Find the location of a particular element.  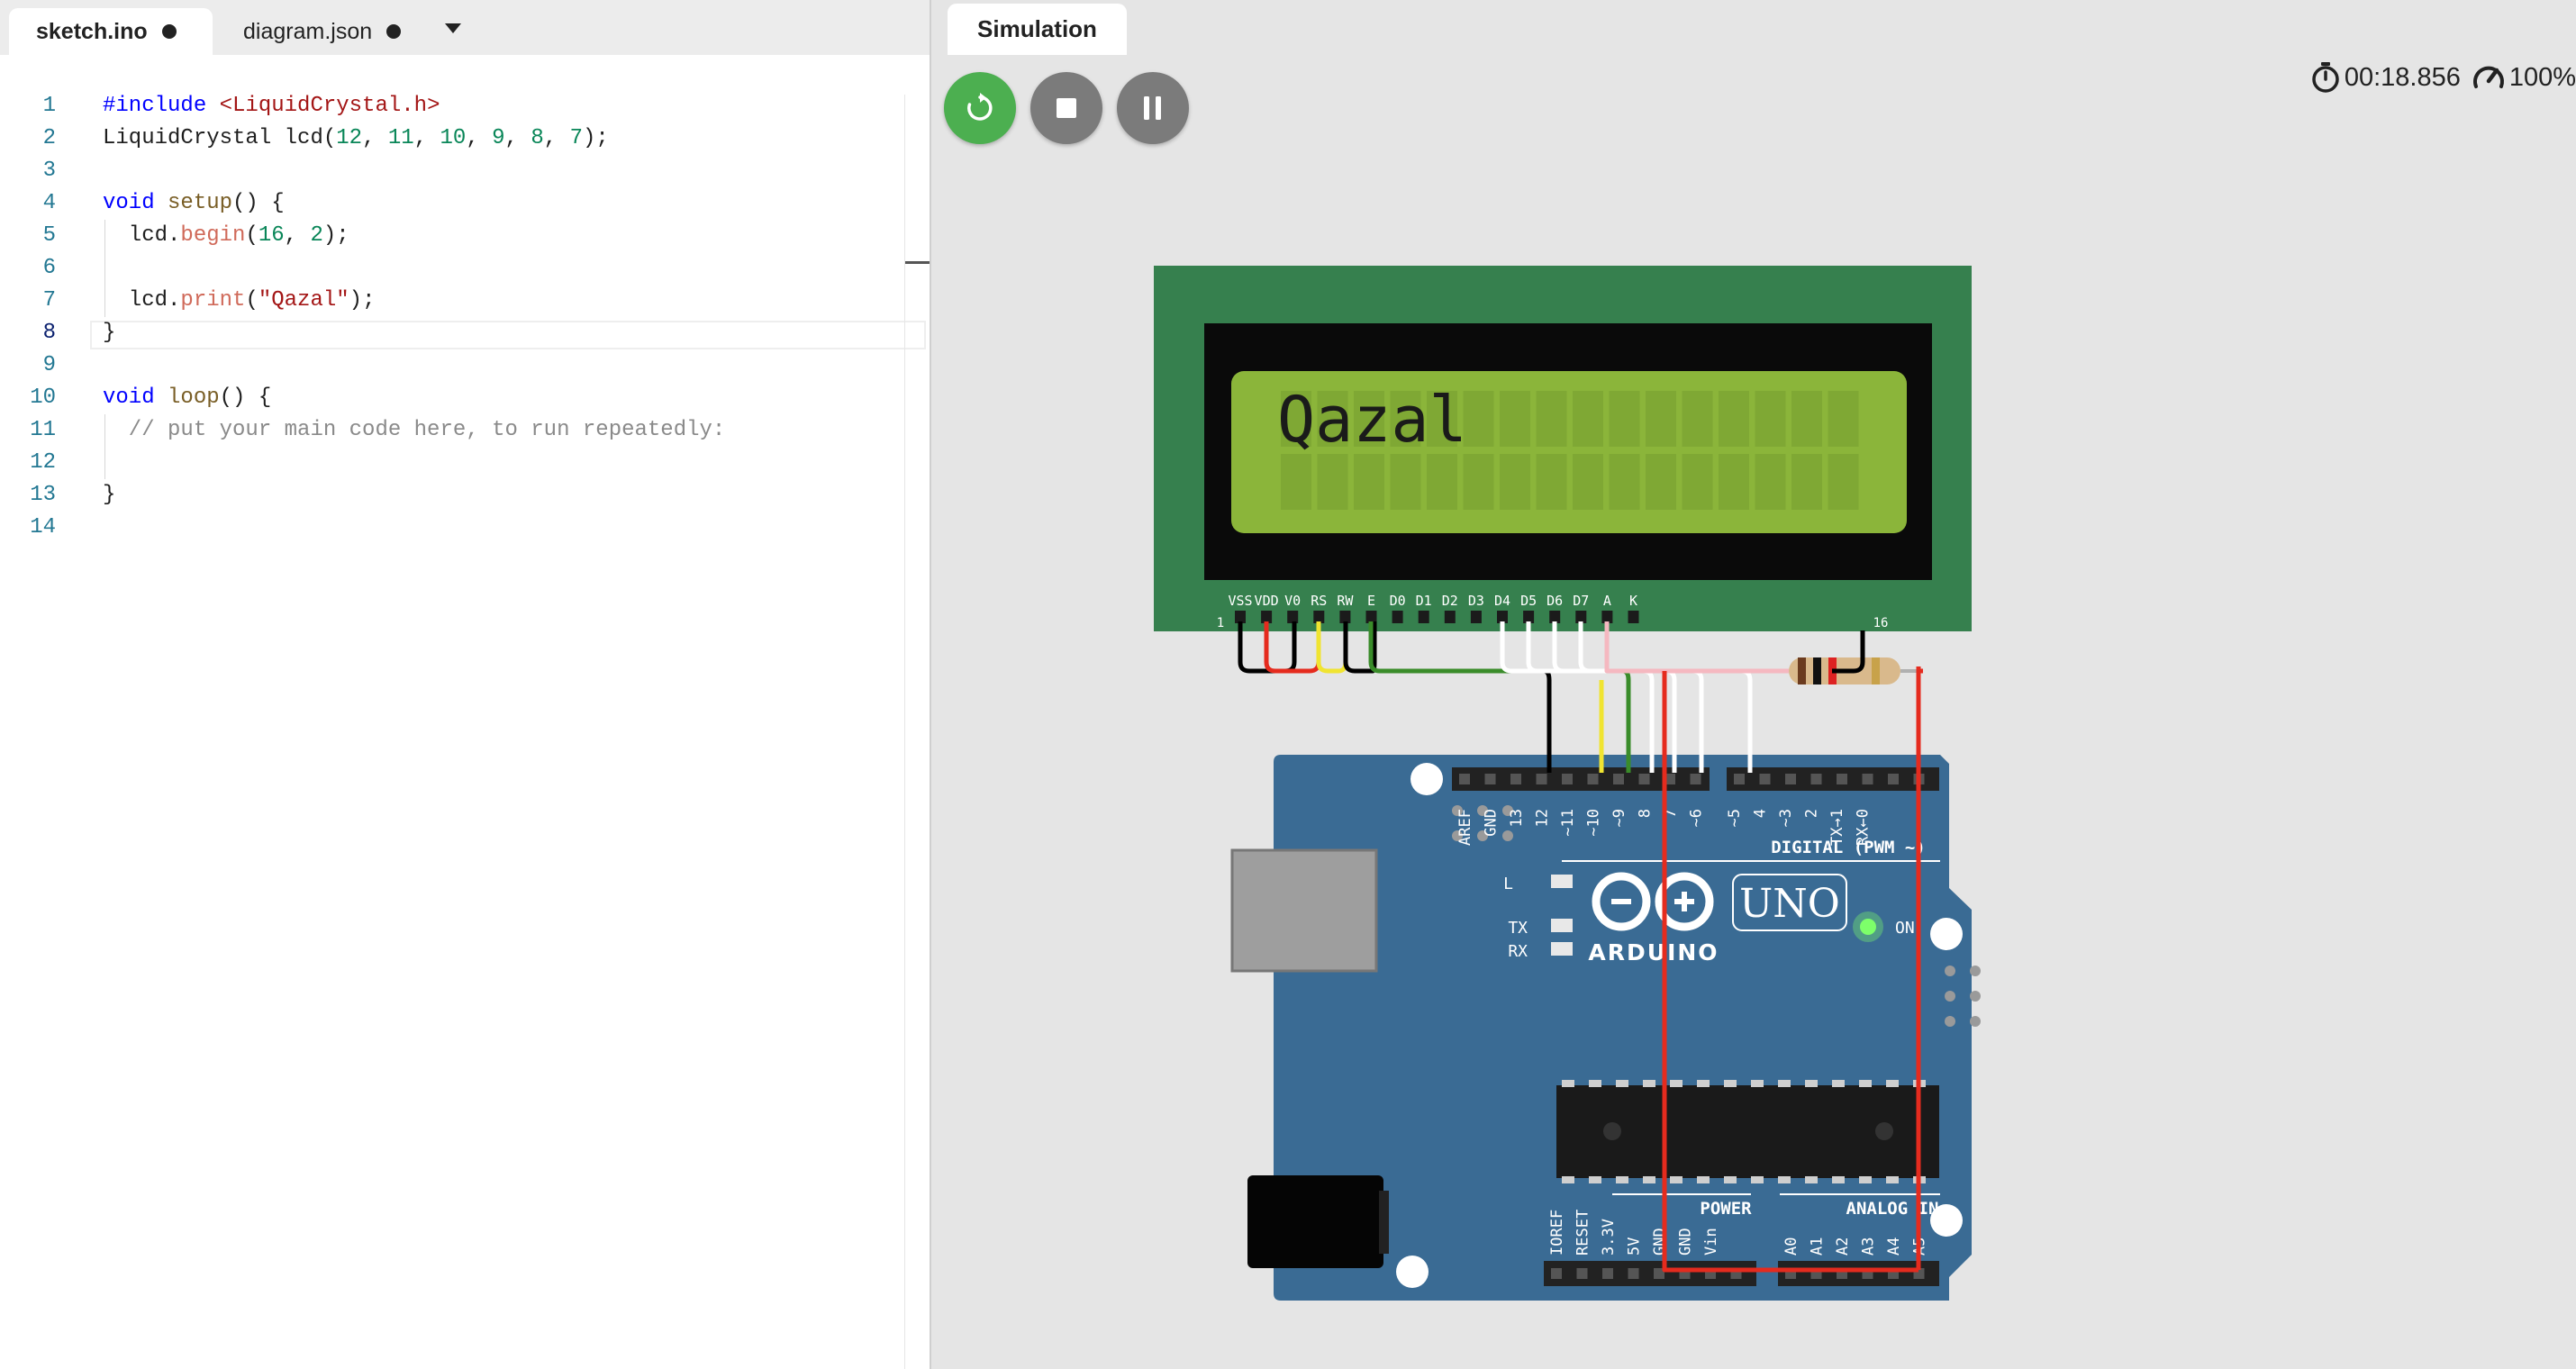

code-line: 13} is located at coordinates (453, 495).